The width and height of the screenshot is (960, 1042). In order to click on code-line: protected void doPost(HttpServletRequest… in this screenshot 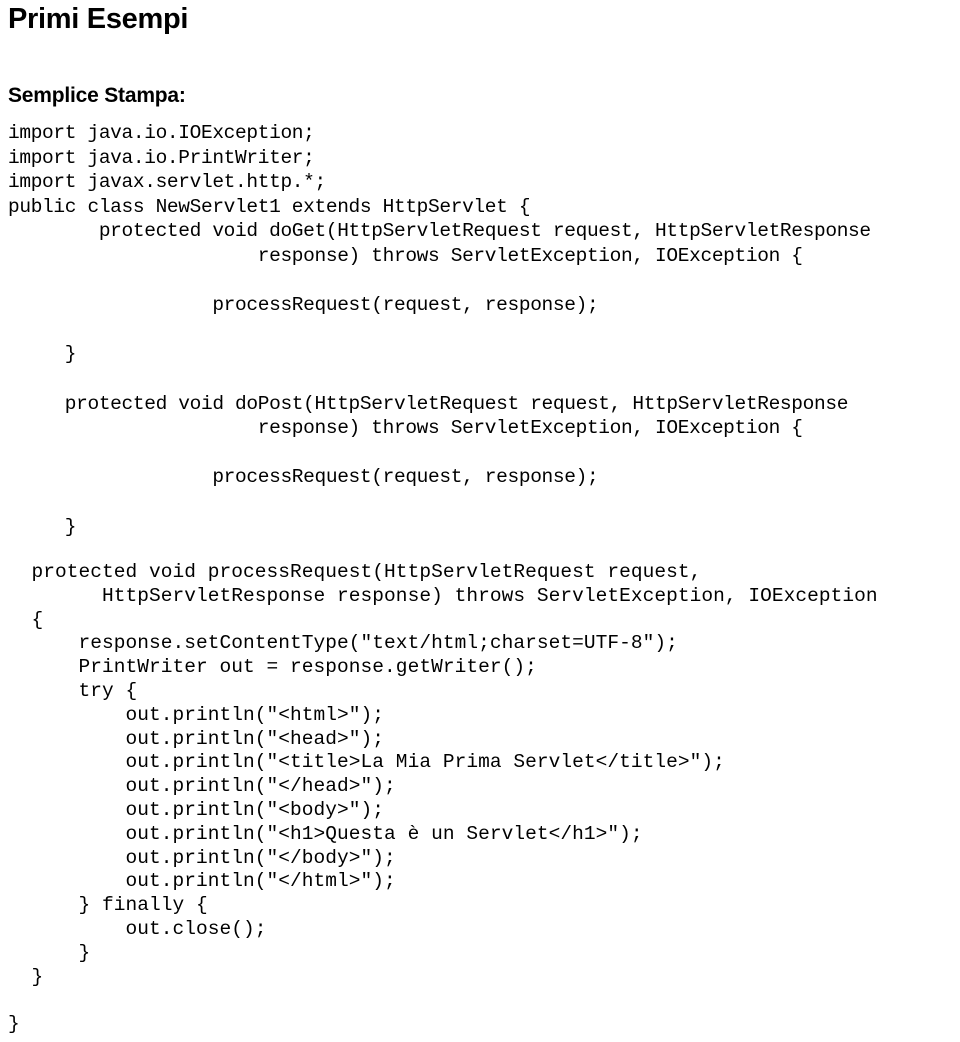, I will do `click(428, 403)`.